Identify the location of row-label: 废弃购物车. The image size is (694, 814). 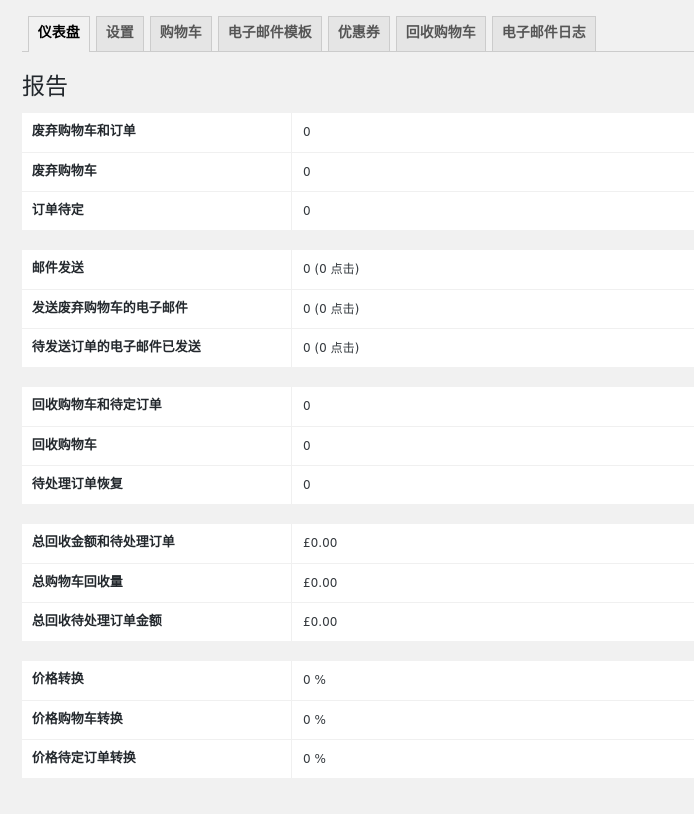
(157, 172).